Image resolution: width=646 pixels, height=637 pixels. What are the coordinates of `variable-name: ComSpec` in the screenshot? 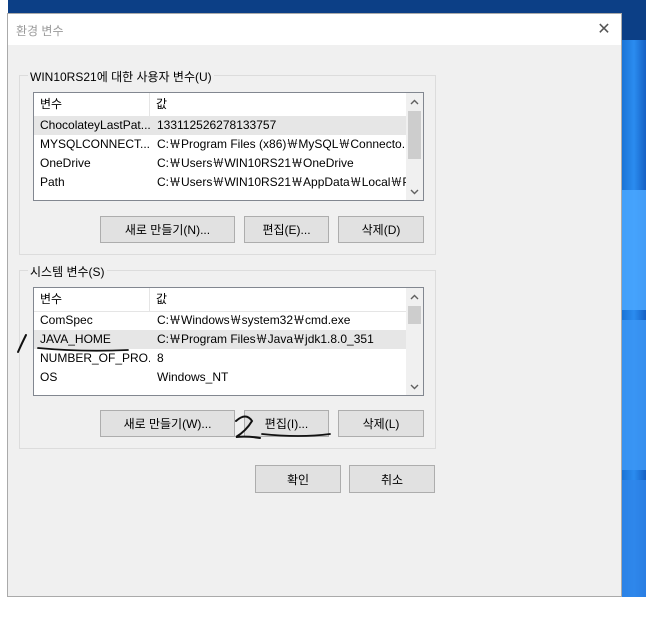 It's located at (66, 320).